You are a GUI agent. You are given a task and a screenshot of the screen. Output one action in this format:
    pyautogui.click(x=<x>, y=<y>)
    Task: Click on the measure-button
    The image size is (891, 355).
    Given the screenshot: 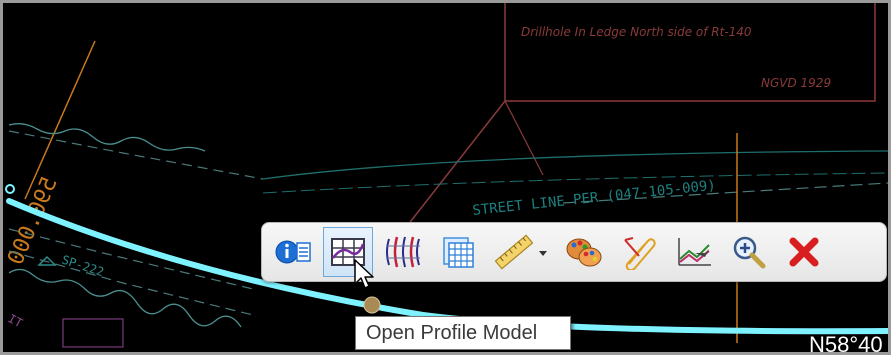 What is the action you would take?
    pyautogui.click(x=521, y=252)
    